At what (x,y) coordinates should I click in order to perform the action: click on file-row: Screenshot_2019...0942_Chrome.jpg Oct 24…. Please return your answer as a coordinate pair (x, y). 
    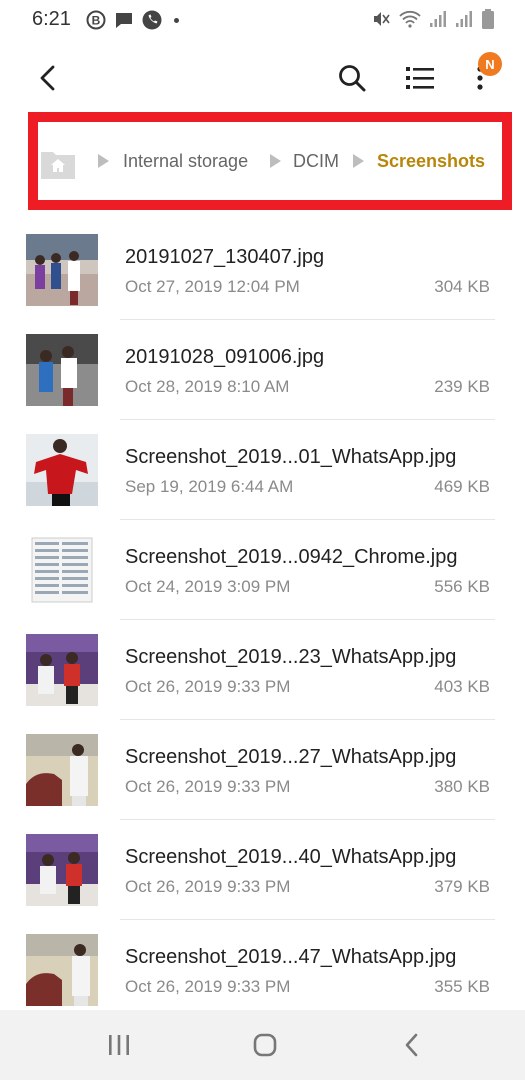
    Looking at the image, I should click on (262, 570).